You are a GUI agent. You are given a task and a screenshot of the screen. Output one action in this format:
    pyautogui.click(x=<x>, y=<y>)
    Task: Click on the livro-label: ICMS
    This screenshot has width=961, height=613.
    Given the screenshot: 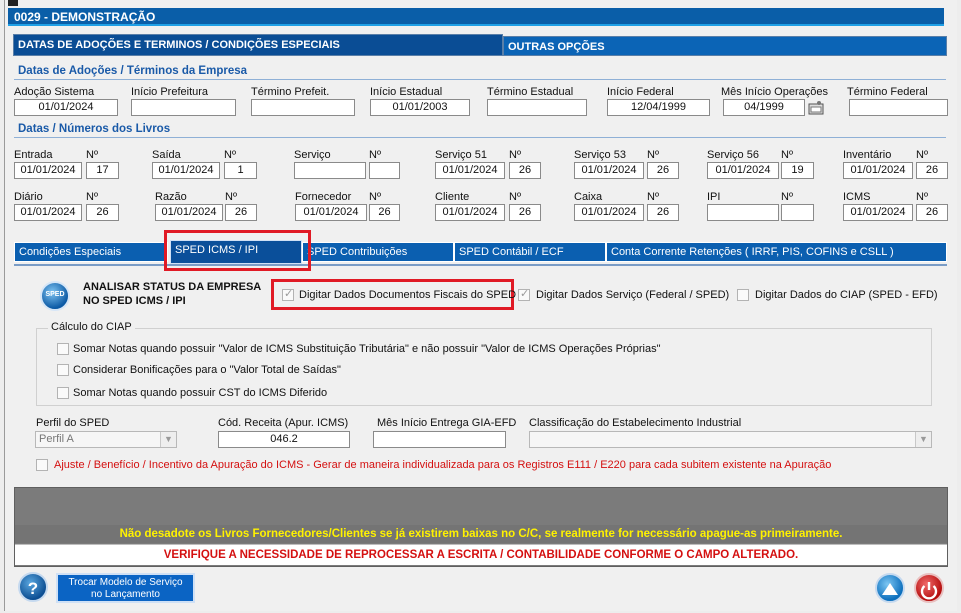 What is the action you would take?
    pyautogui.click(x=857, y=197)
    